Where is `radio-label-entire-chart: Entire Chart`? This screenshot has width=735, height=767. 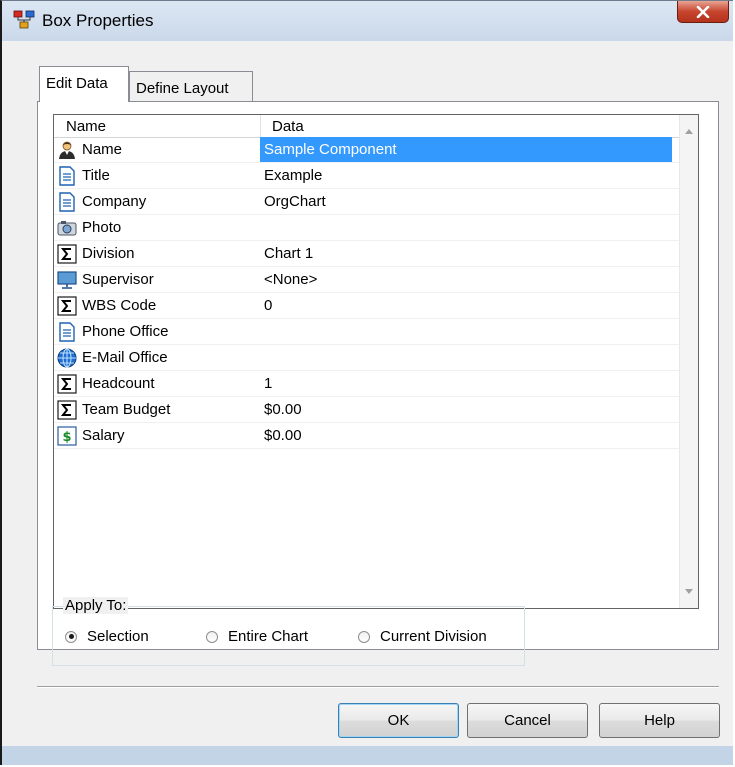
radio-label-entire-chart: Entire Chart is located at coordinates (268, 636).